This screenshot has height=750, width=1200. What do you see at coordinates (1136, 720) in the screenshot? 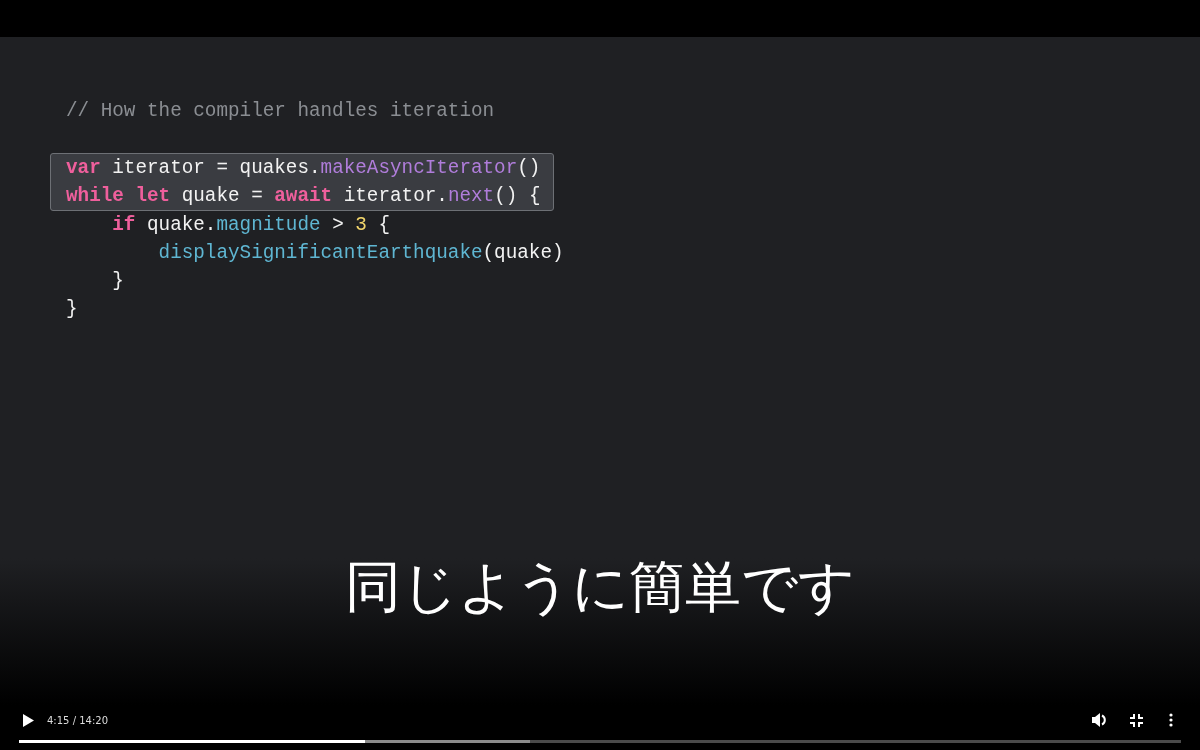
I see `exit-fullscreen-icon` at bounding box center [1136, 720].